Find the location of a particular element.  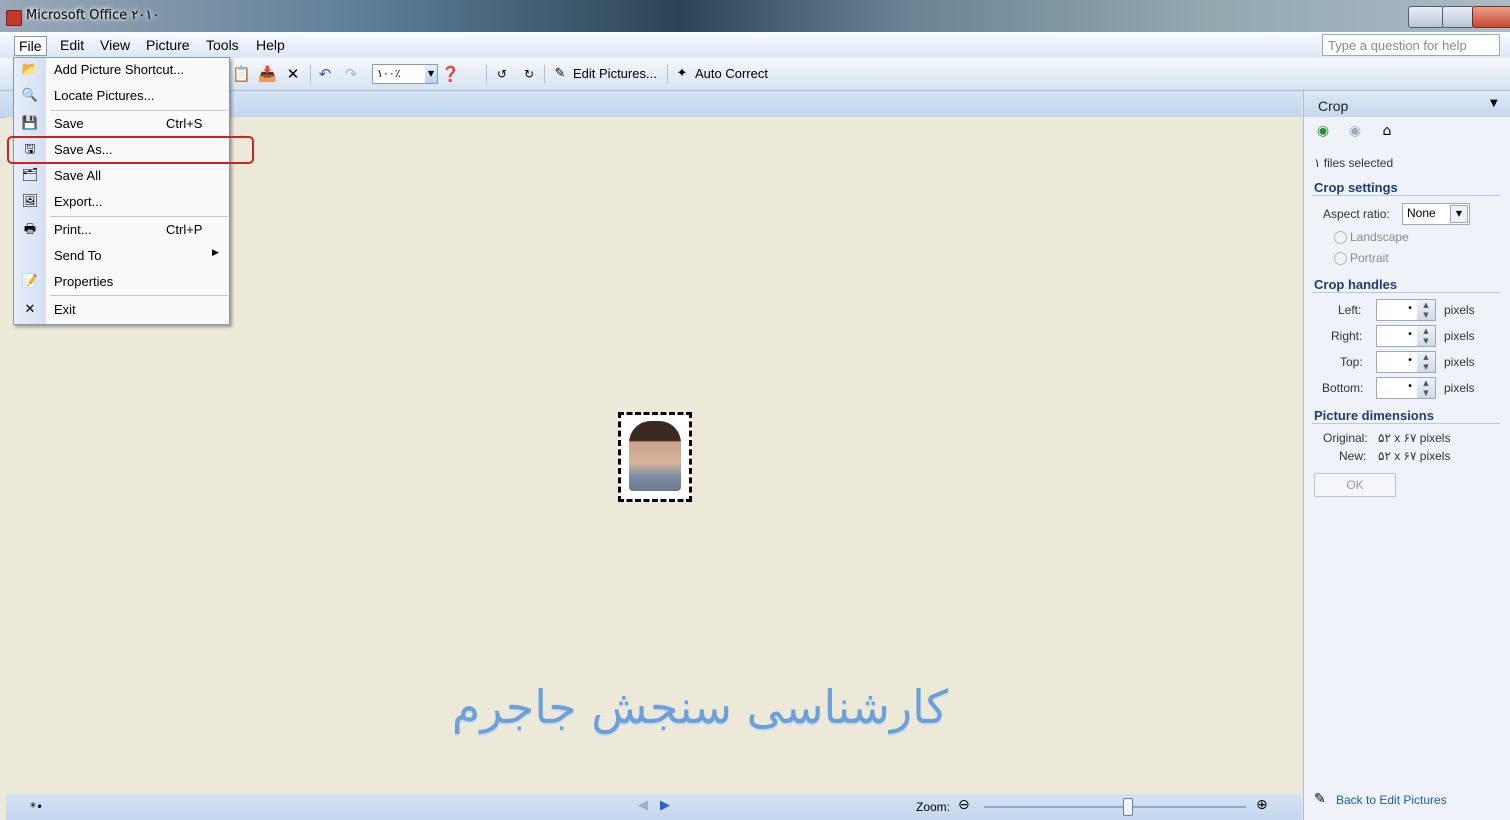

rotate-left-icon: ↺ is located at coordinates (502, 74).